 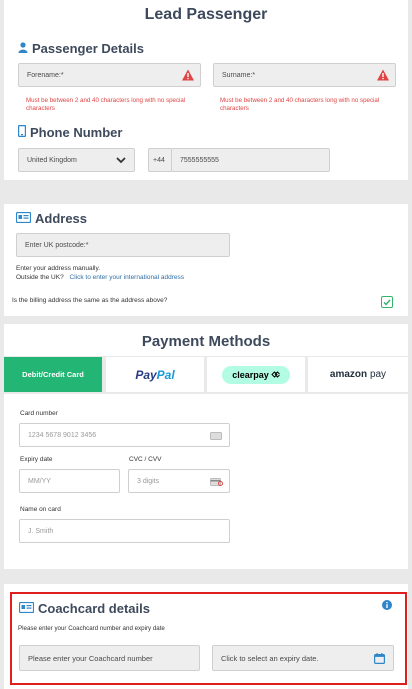 I want to click on country-select: United Kingdom, so click(x=76, y=160).